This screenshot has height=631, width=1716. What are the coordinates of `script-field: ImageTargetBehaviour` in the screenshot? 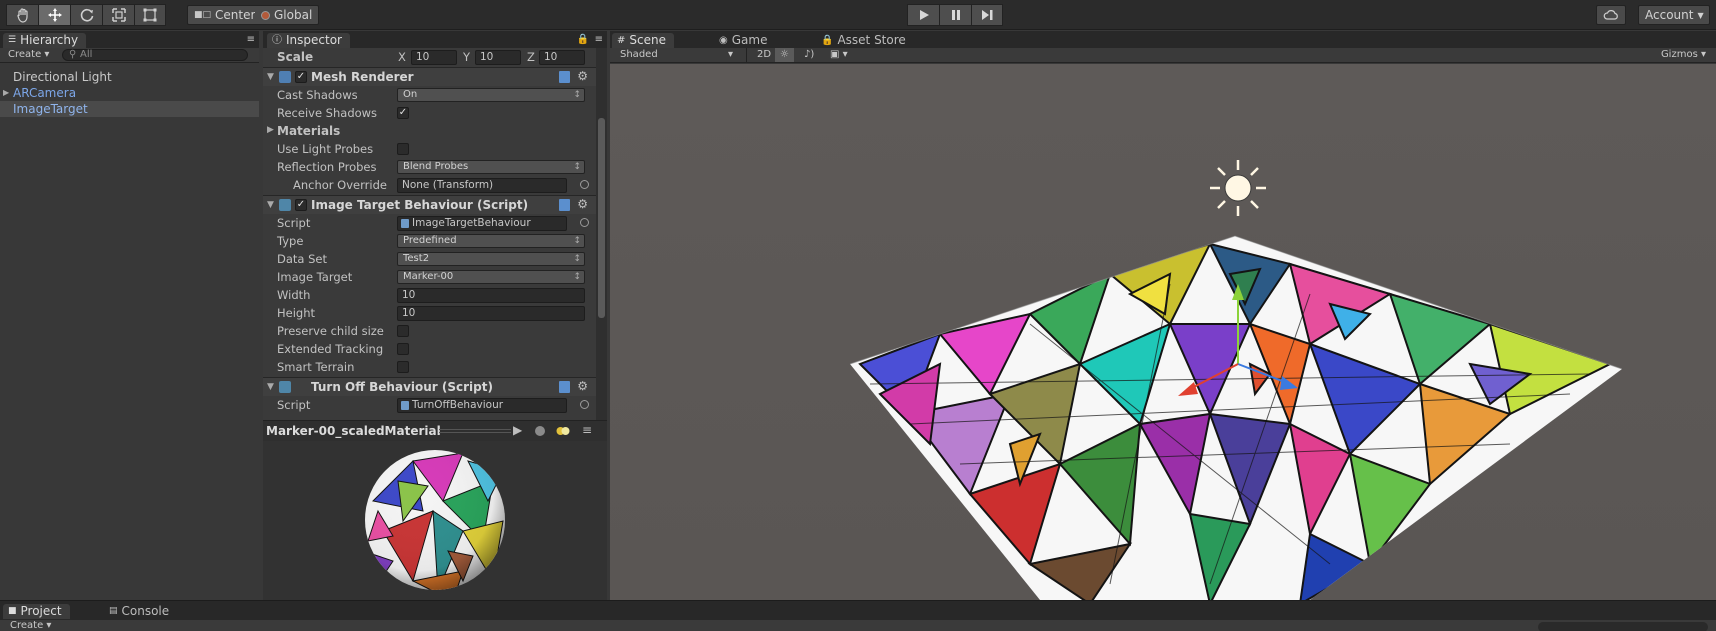 It's located at (482, 223).